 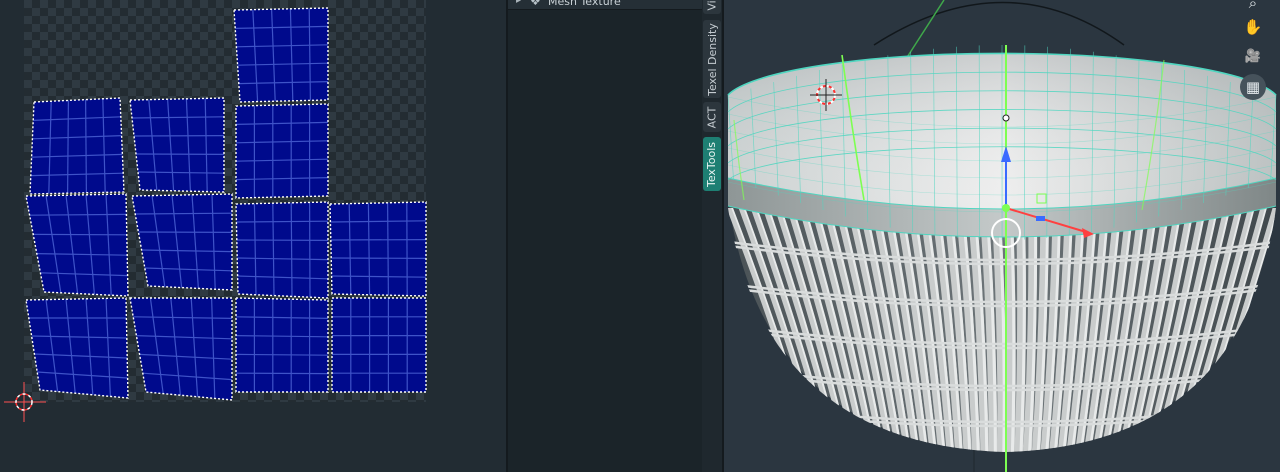 I want to click on icon-glyph: ✋, so click(x=1253, y=27).